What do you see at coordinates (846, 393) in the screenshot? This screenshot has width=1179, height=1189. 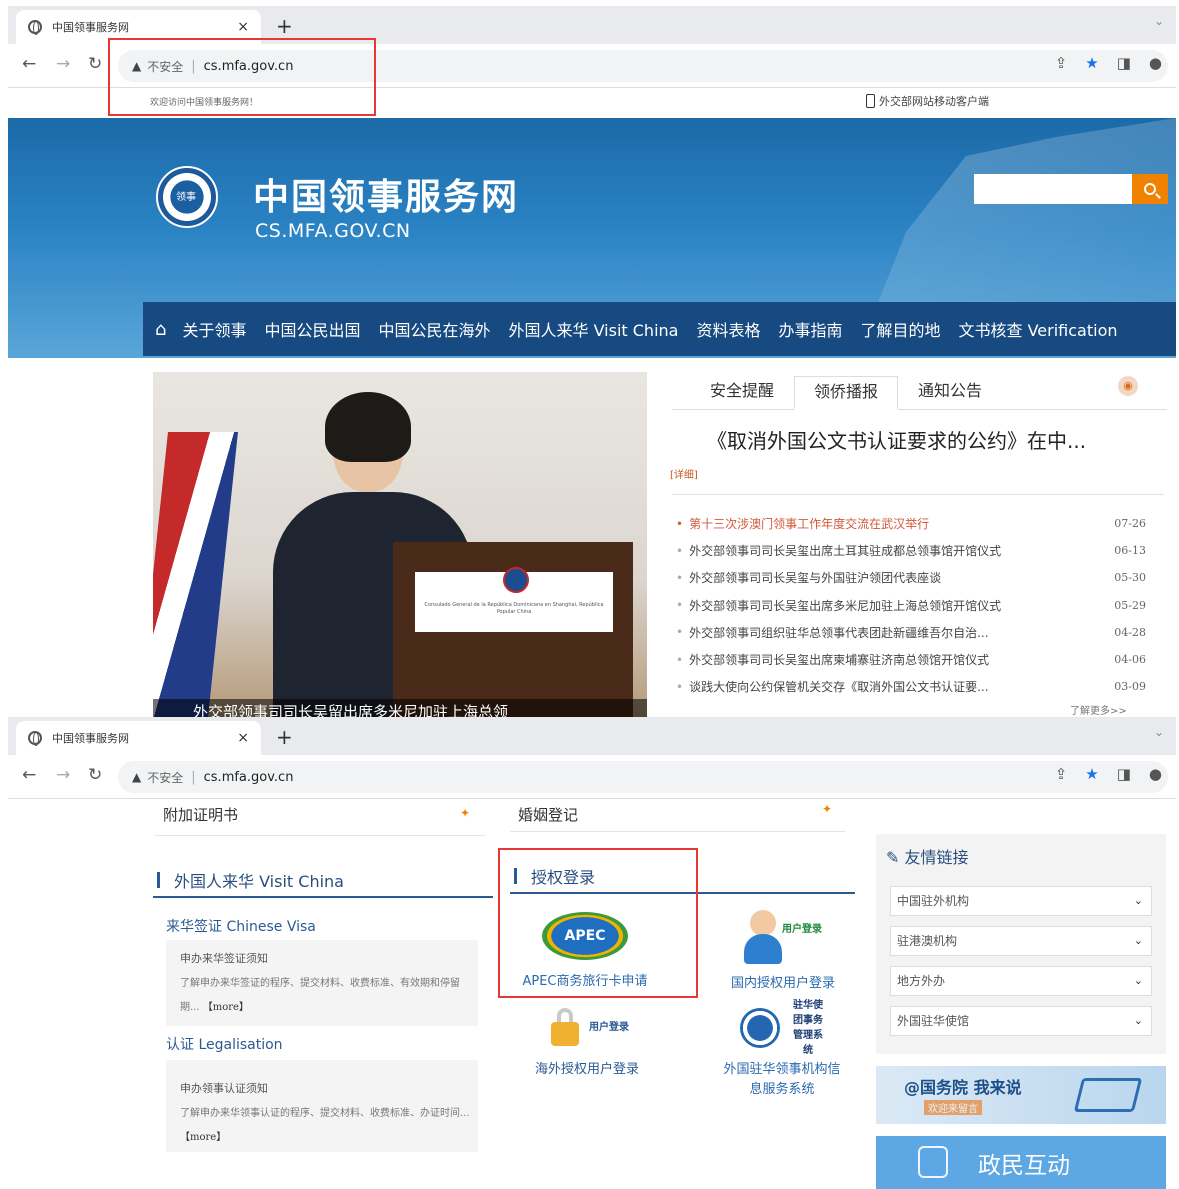 I see `tab-consular-news: 领侨播报` at bounding box center [846, 393].